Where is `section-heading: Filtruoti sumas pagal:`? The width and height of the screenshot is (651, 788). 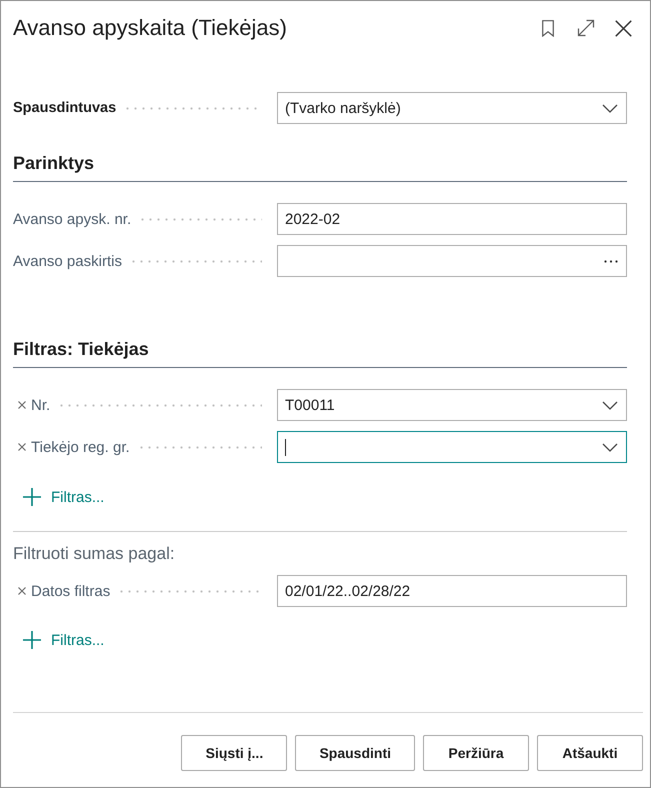
section-heading: Filtruoti sumas pagal: is located at coordinates (94, 554).